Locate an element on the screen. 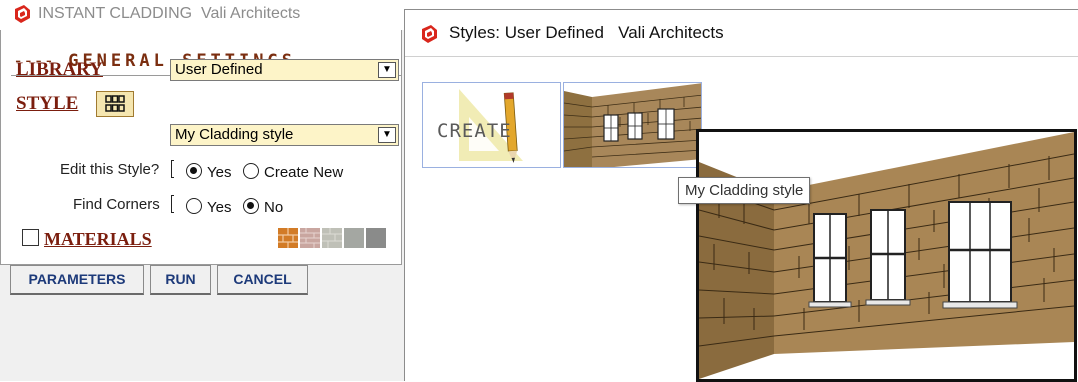  corners-no-radio is located at coordinates (251, 206).